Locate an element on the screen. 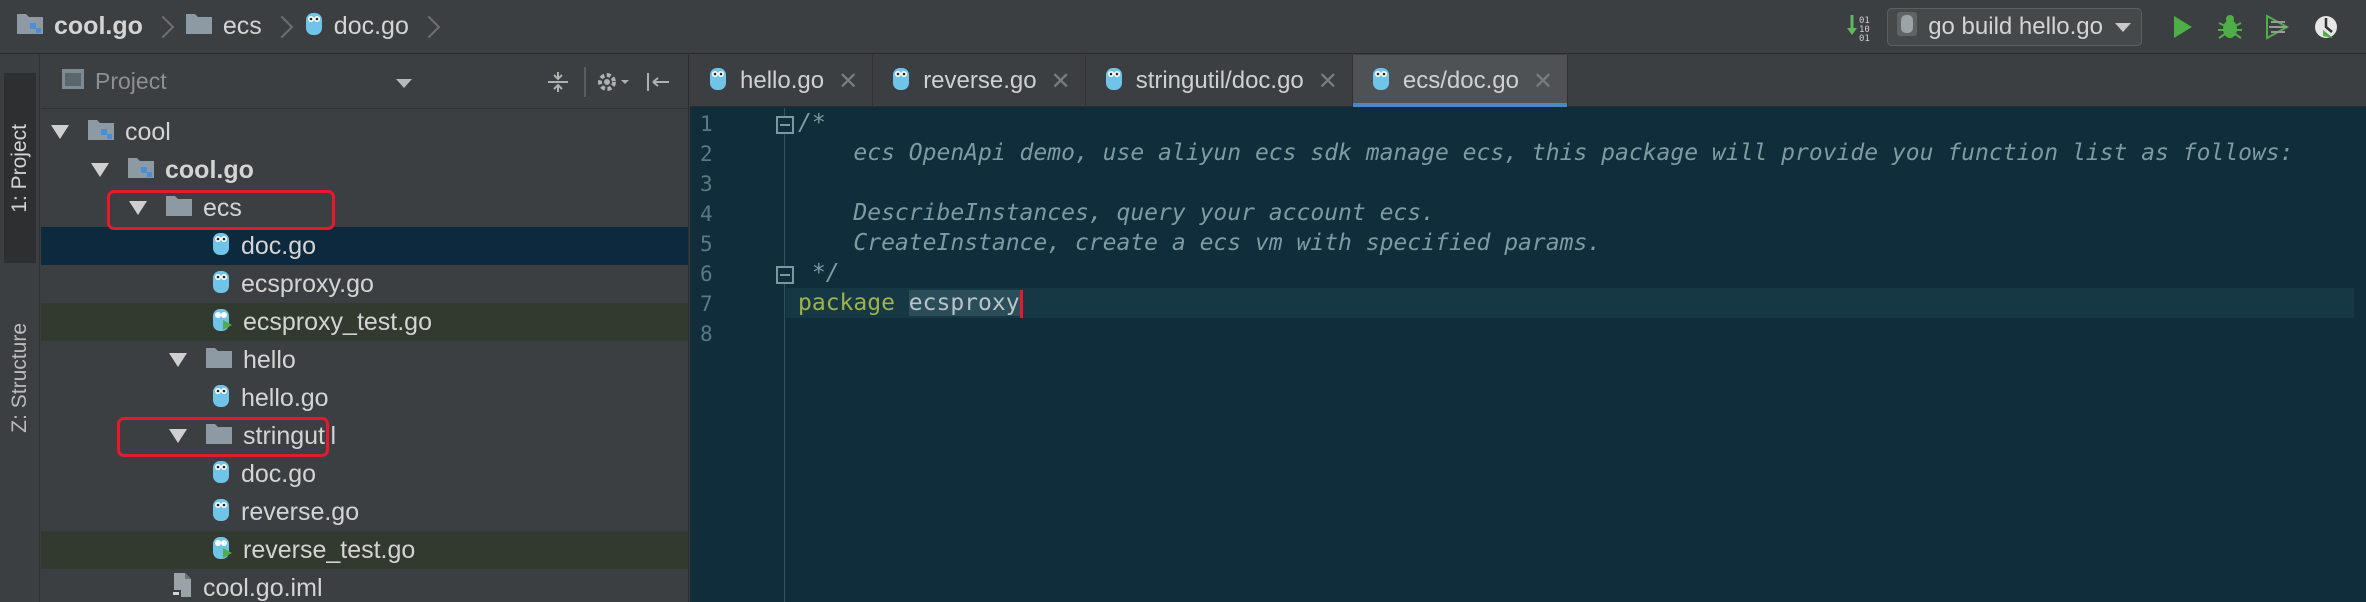  run-configuration-select: go build hello.go is located at coordinates (2014, 27).